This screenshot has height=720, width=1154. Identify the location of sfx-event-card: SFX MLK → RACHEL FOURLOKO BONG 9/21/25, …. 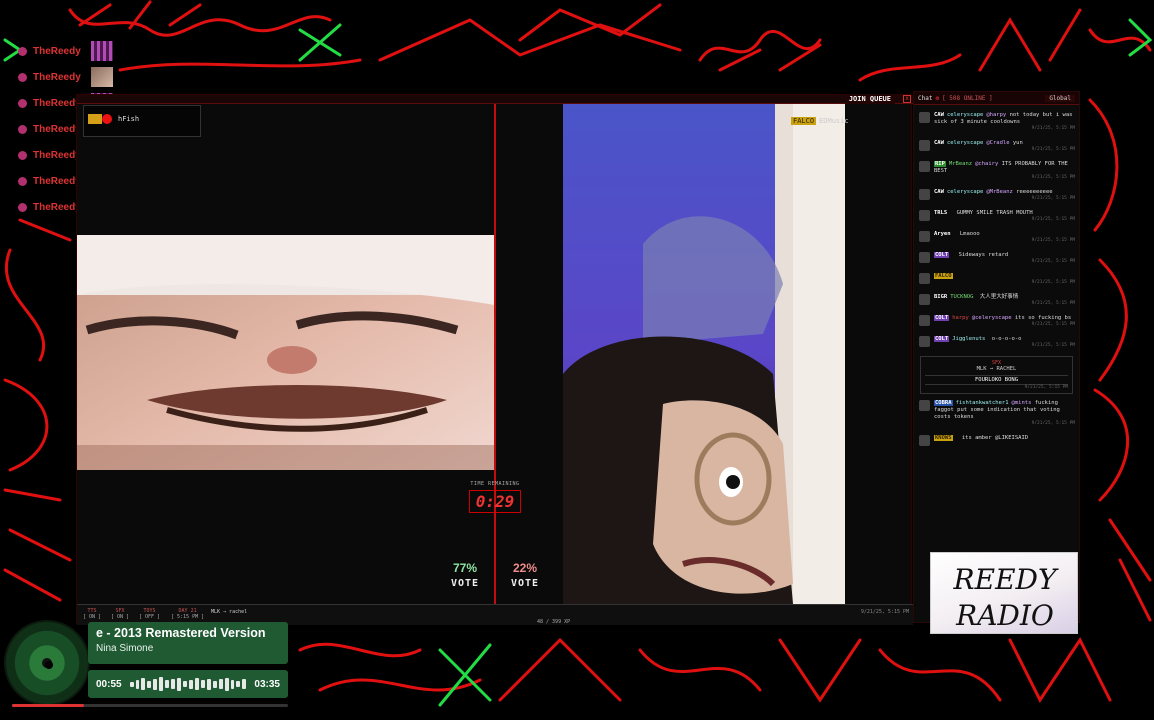
(996, 375).